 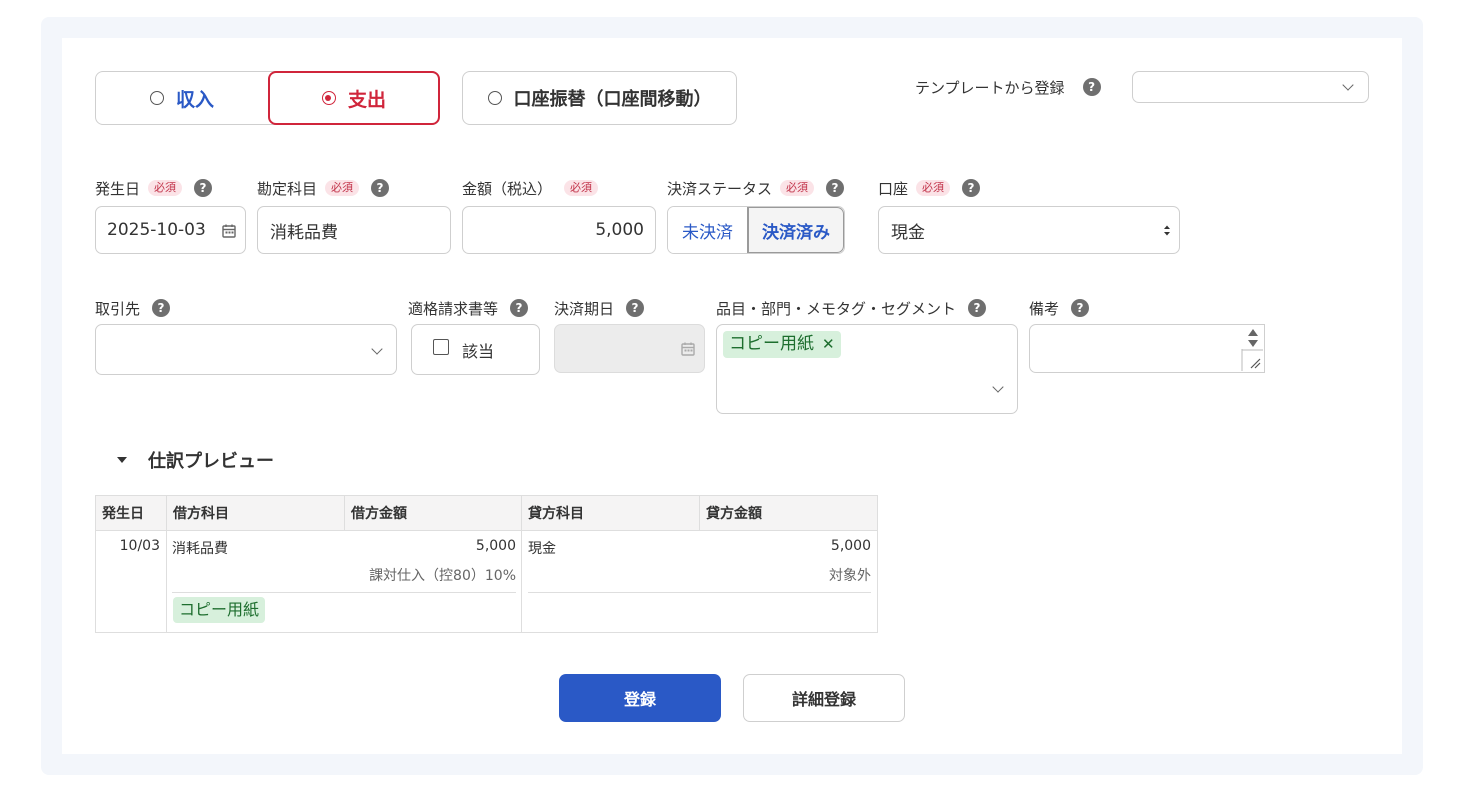 I want to click on remove-tag-icon: ✕, so click(x=828, y=344).